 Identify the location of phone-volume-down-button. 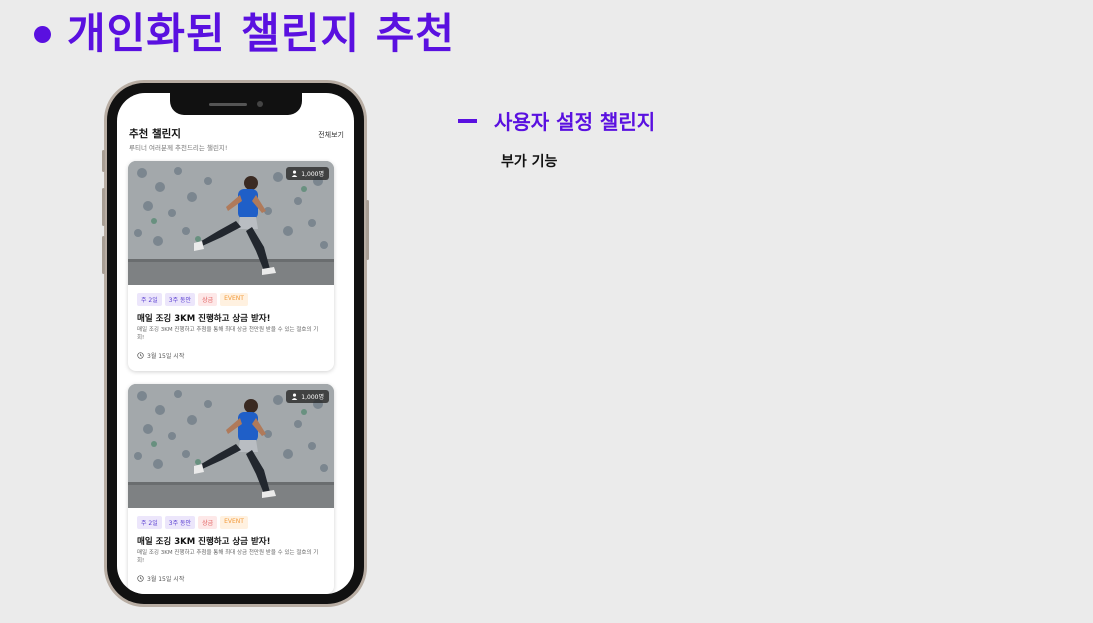
(103, 255).